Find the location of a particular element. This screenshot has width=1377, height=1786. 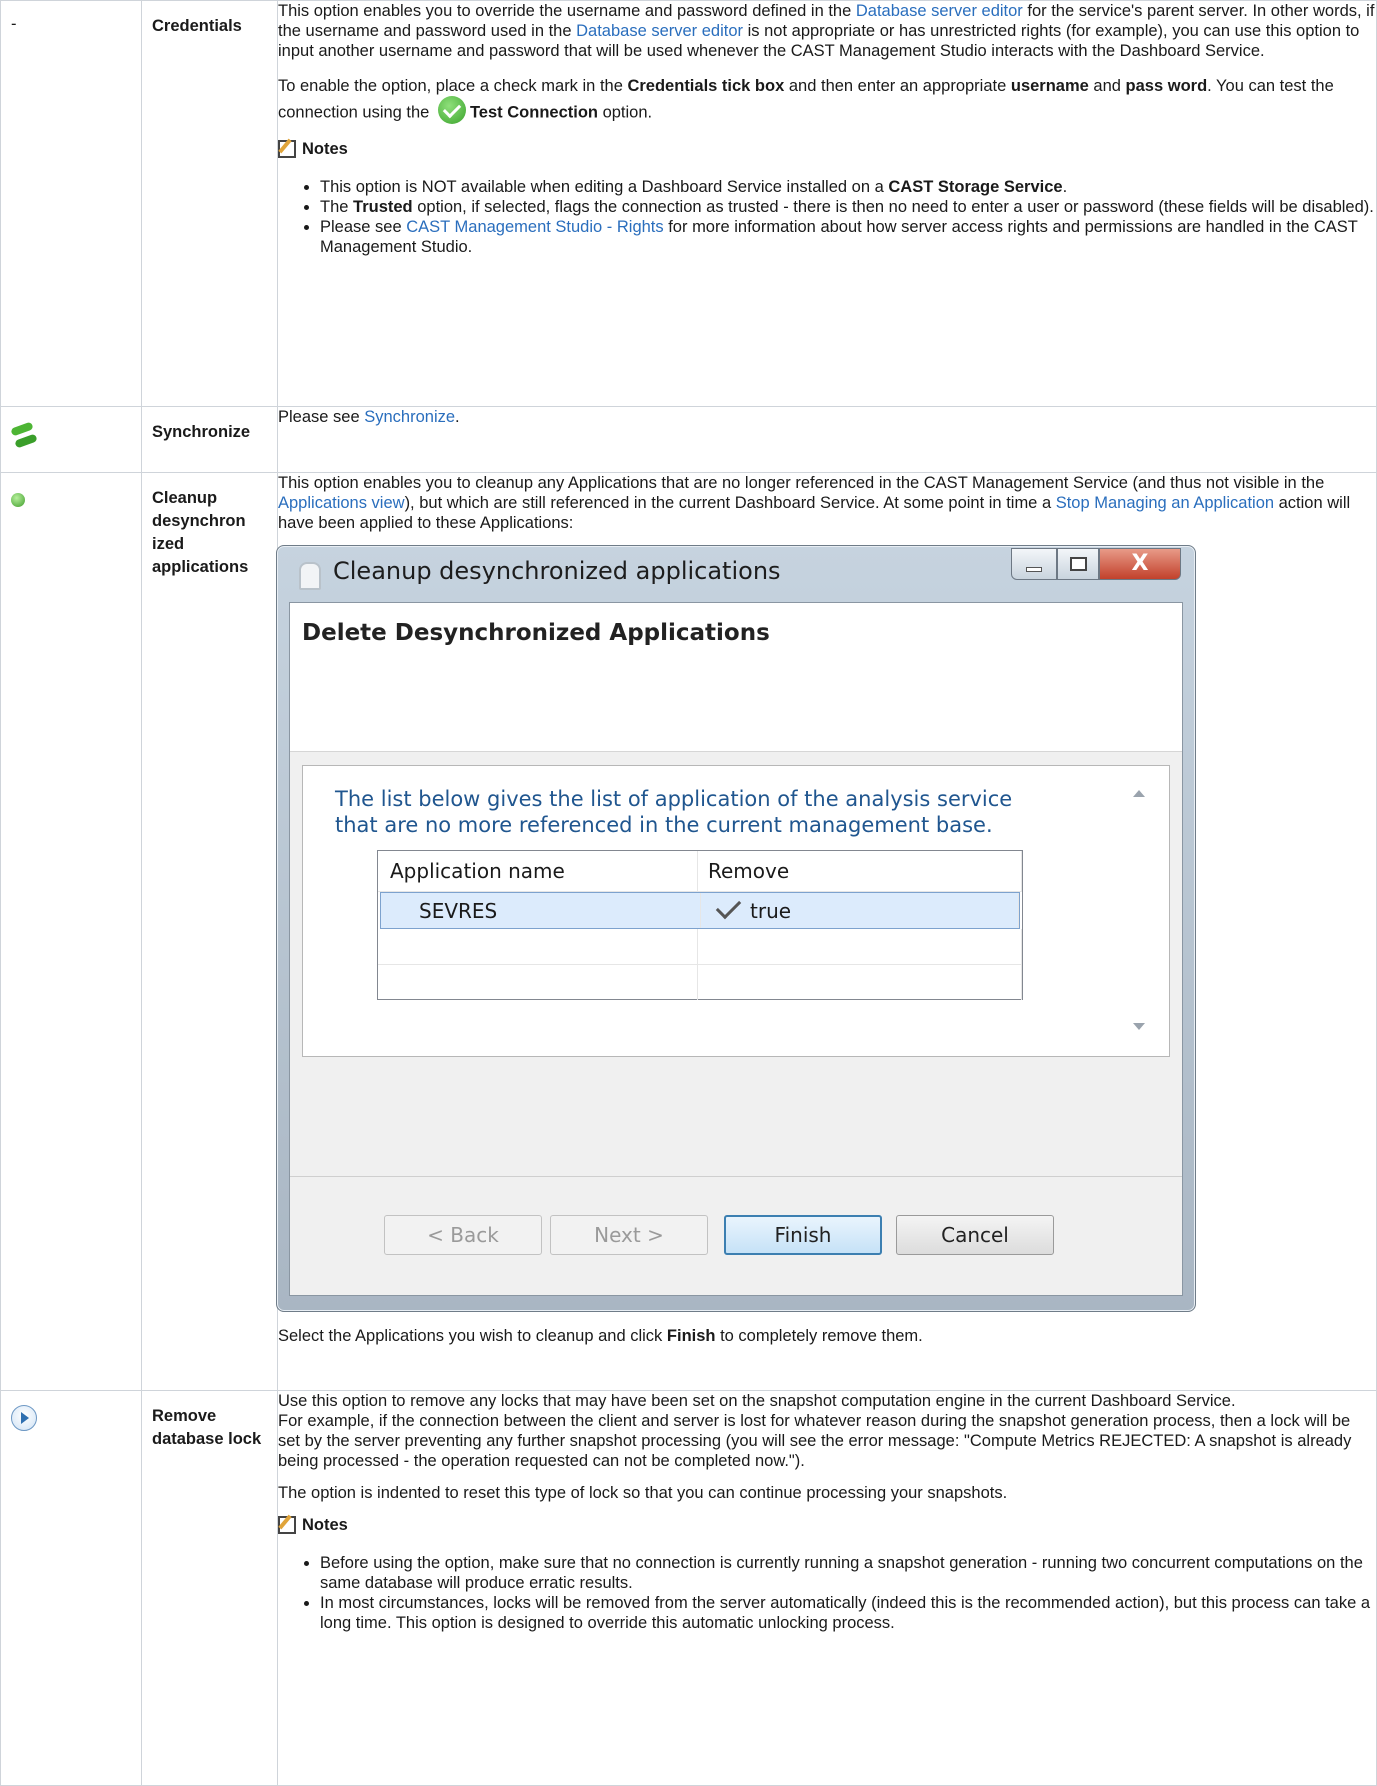

database-server-editor-link-2: Database server editor is located at coordinates (659, 31).